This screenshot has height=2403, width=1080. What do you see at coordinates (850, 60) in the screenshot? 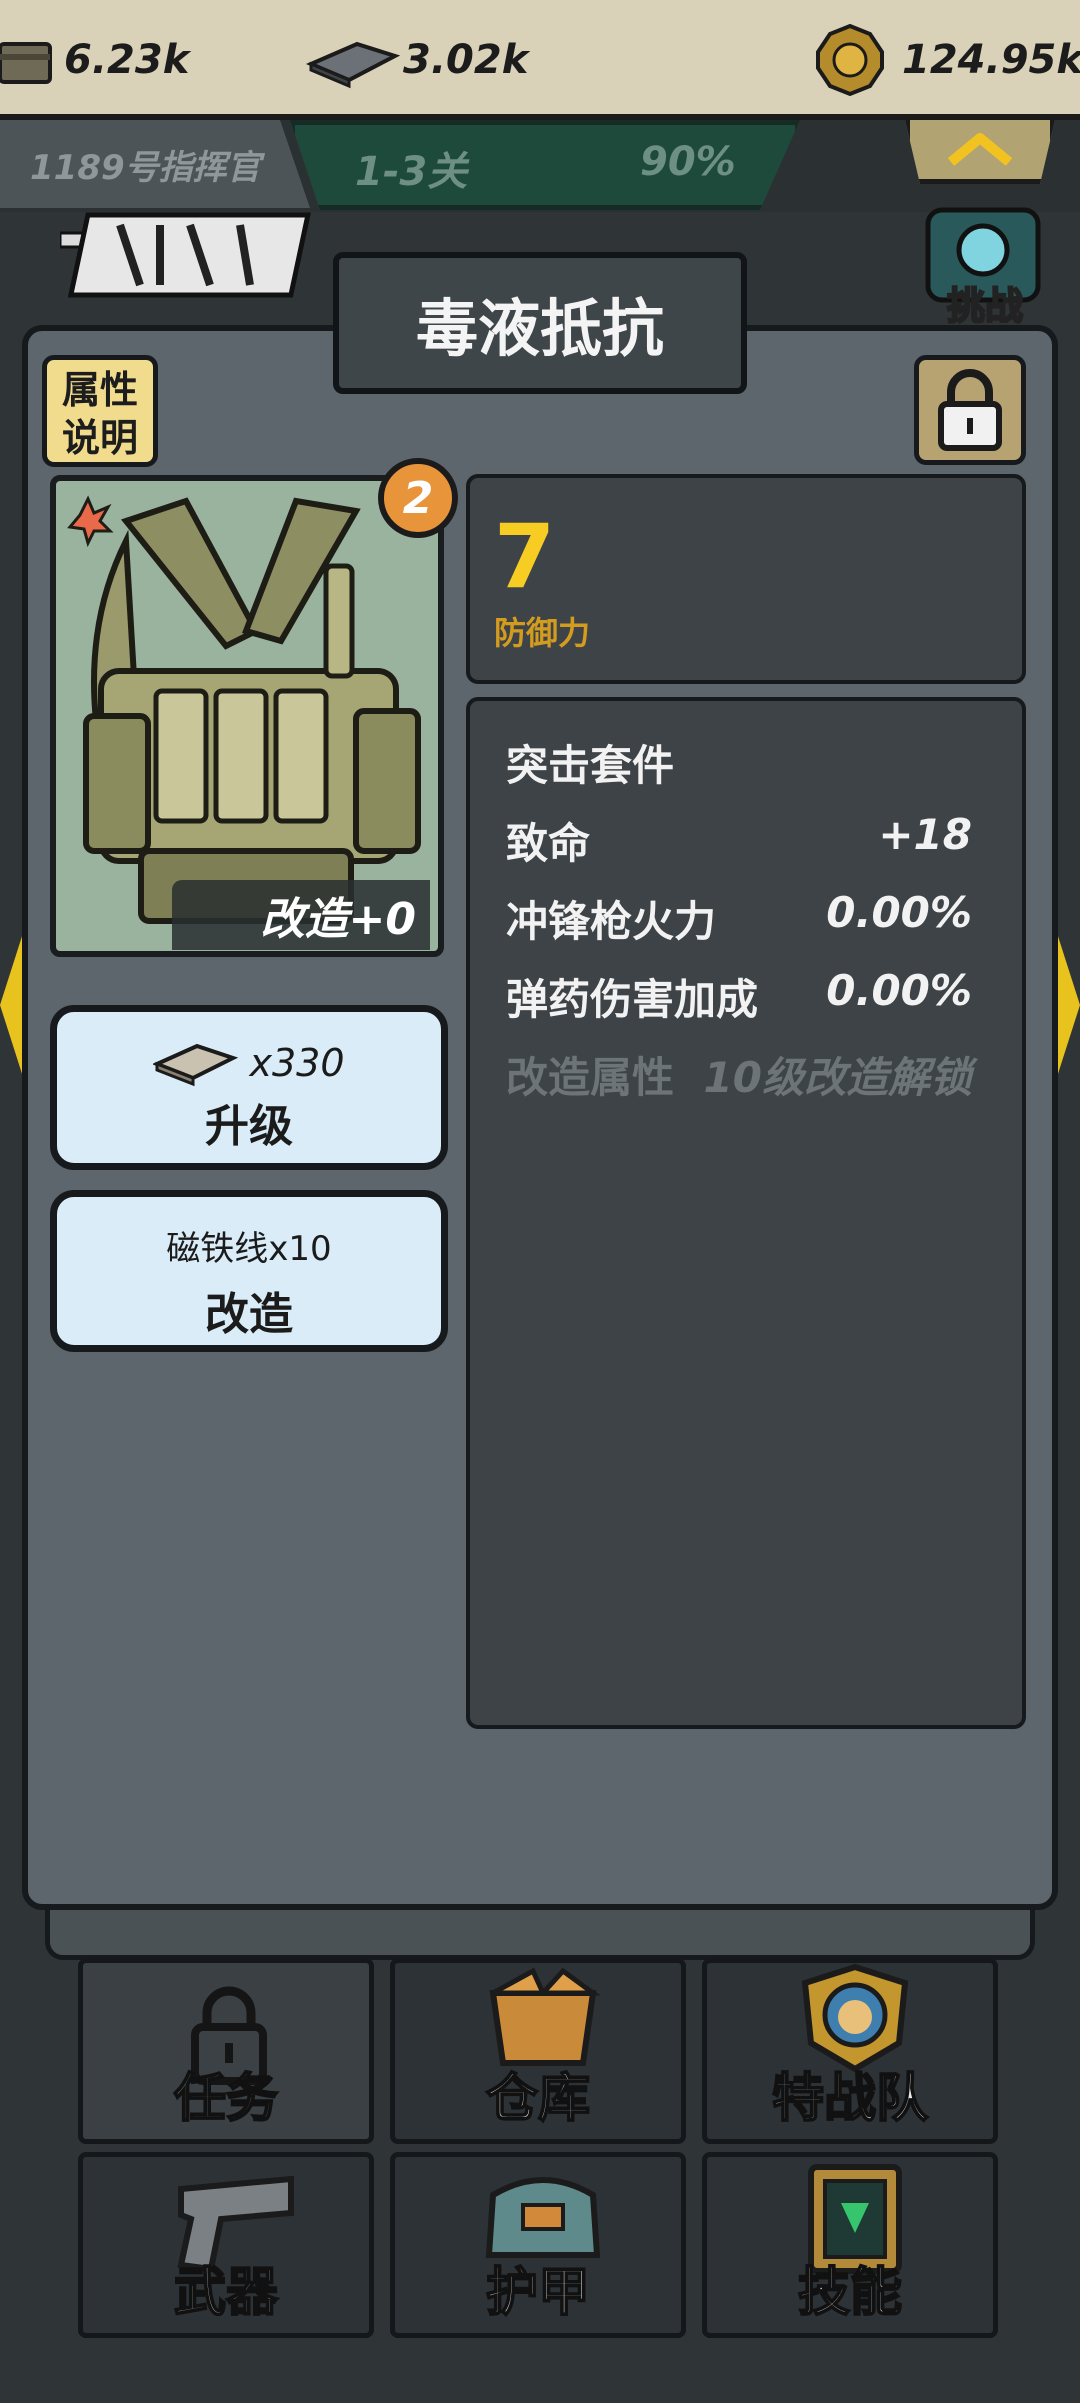
I see `gear-coin-icon` at bounding box center [850, 60].